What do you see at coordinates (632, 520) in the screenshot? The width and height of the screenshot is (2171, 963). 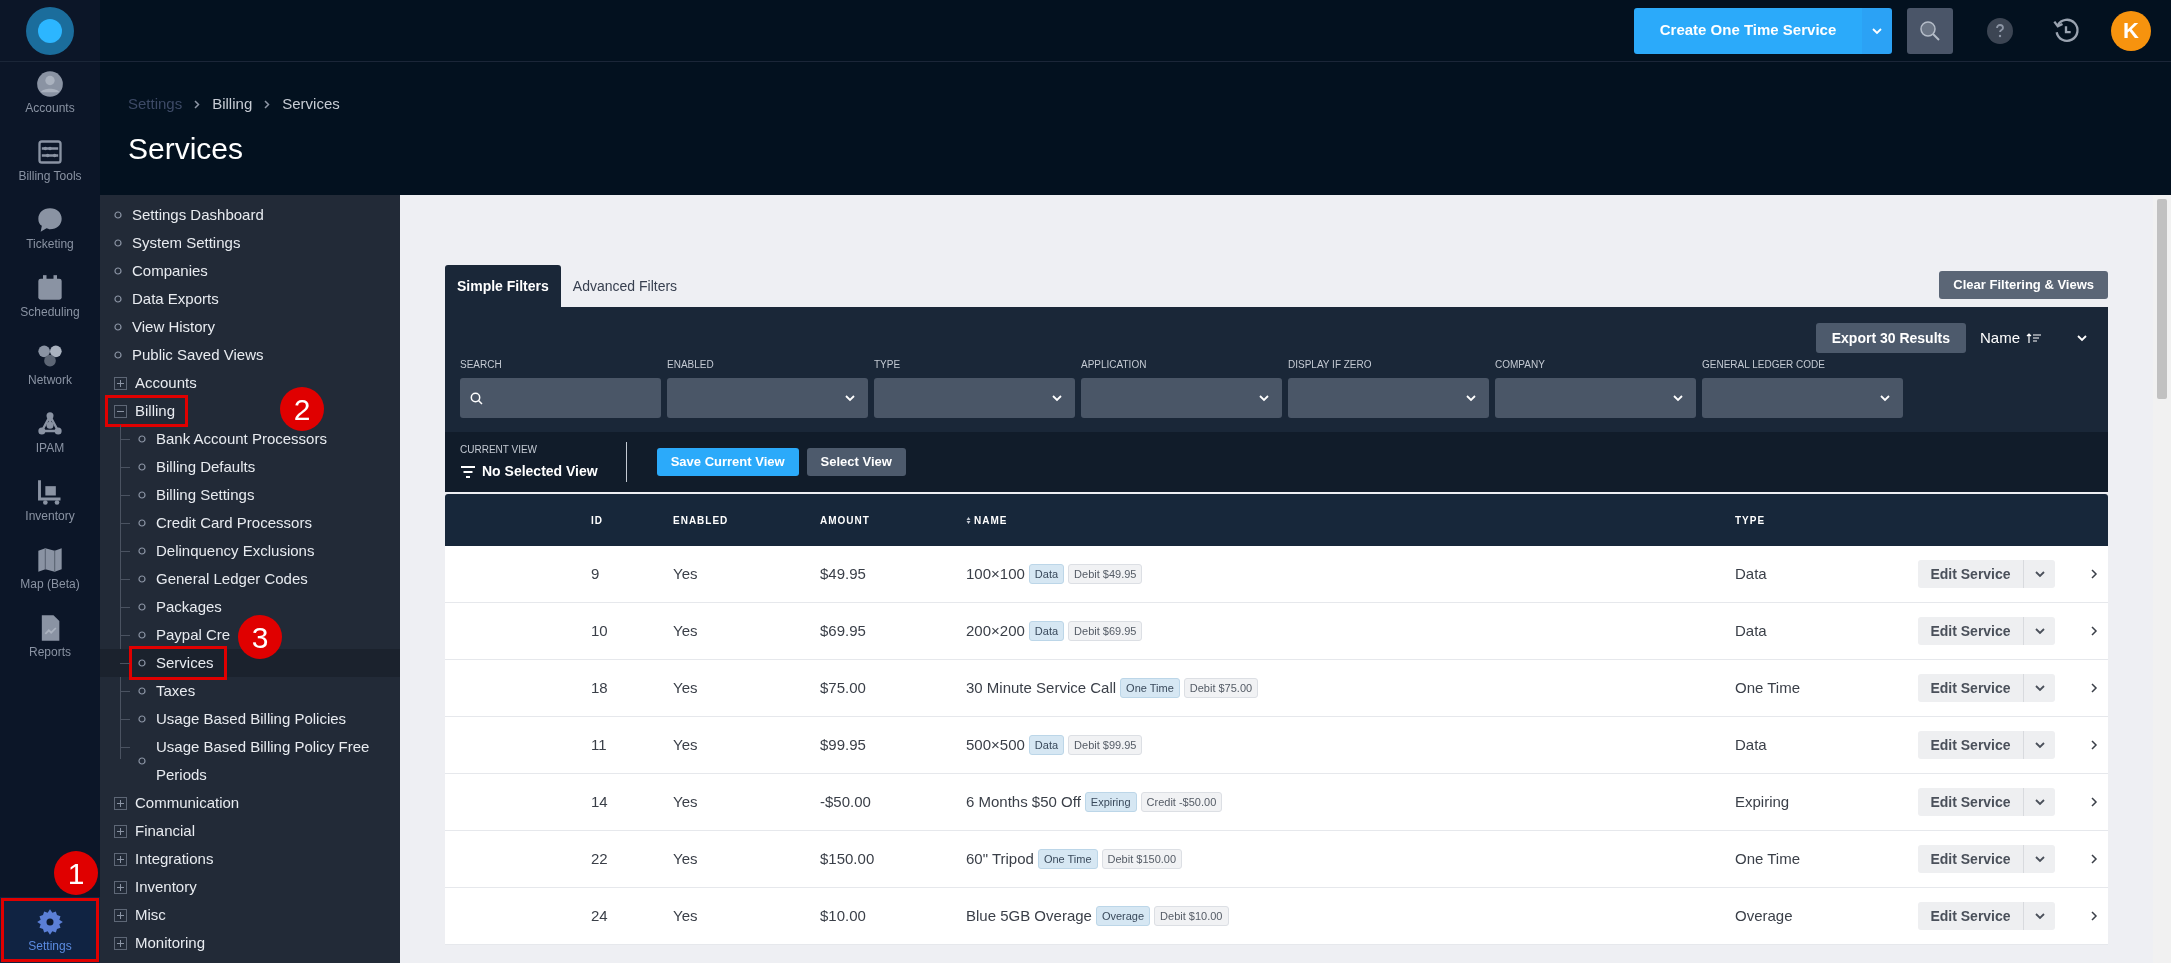 I see `column-header: ID` at bounding box center [632, 520].